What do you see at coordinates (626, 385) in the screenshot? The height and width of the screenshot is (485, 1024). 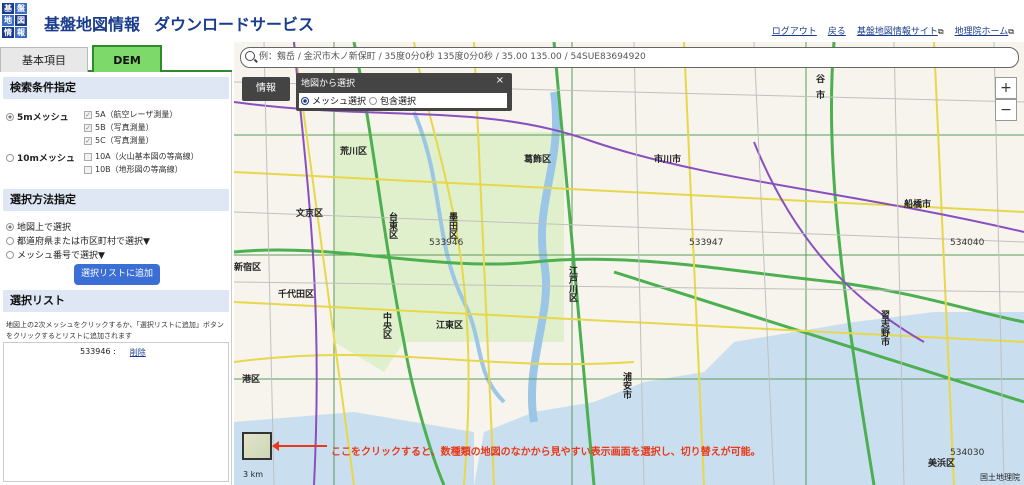 I see `map-label: 浦安市` at bounding box center [626, 385].